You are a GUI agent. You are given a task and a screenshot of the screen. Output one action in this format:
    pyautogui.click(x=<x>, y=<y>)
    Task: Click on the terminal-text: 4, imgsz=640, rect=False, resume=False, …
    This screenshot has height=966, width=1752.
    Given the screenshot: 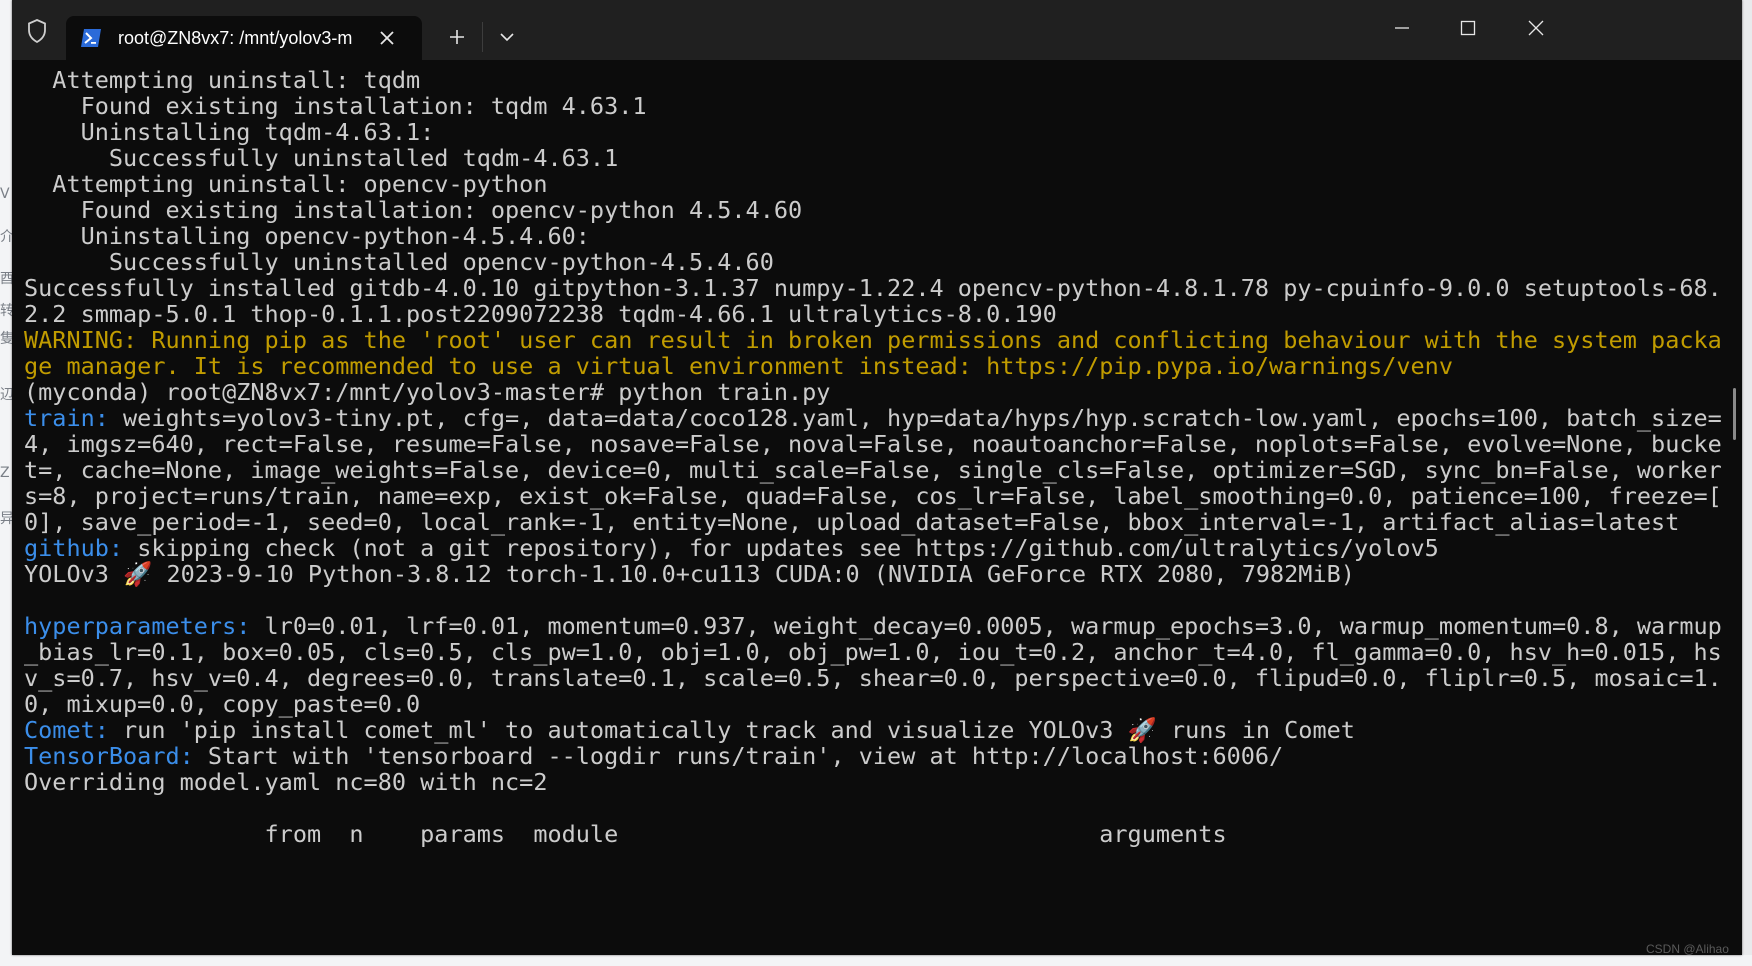 What is the action you would take?
    pyautogui.click(x=873, y=444)
    